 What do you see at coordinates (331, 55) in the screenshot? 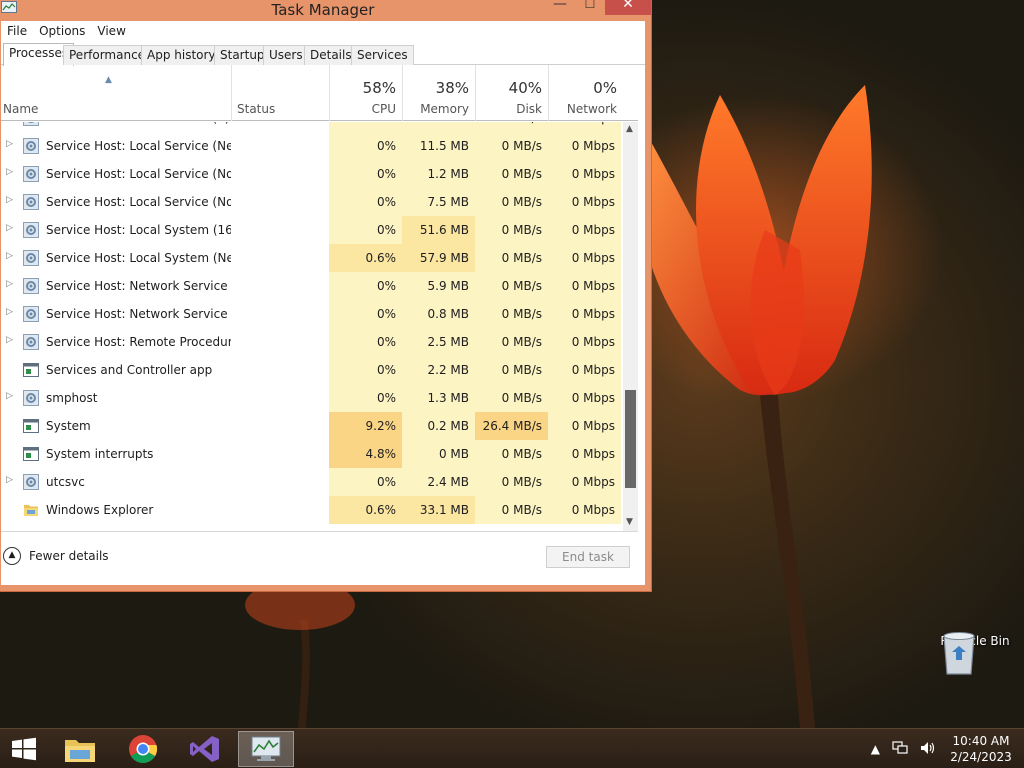
I see `tab-details: Details` at bounding box center [331, 55].